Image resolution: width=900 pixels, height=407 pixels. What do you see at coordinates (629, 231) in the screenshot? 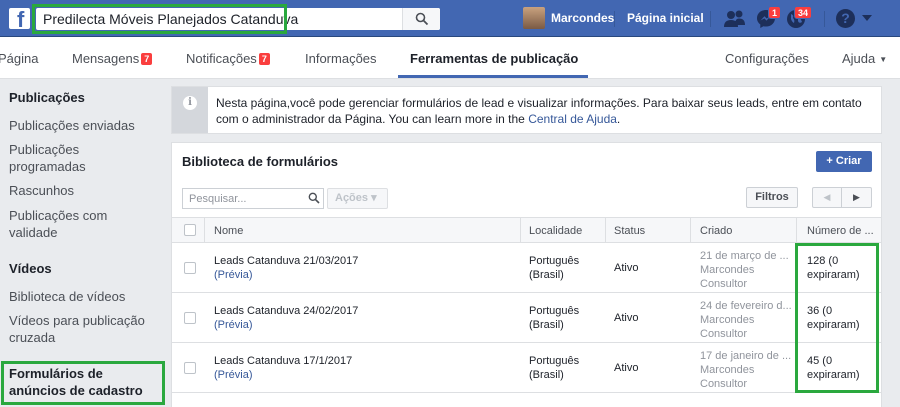
I see `column-header-status: Status` at bounding box center [629, 231].